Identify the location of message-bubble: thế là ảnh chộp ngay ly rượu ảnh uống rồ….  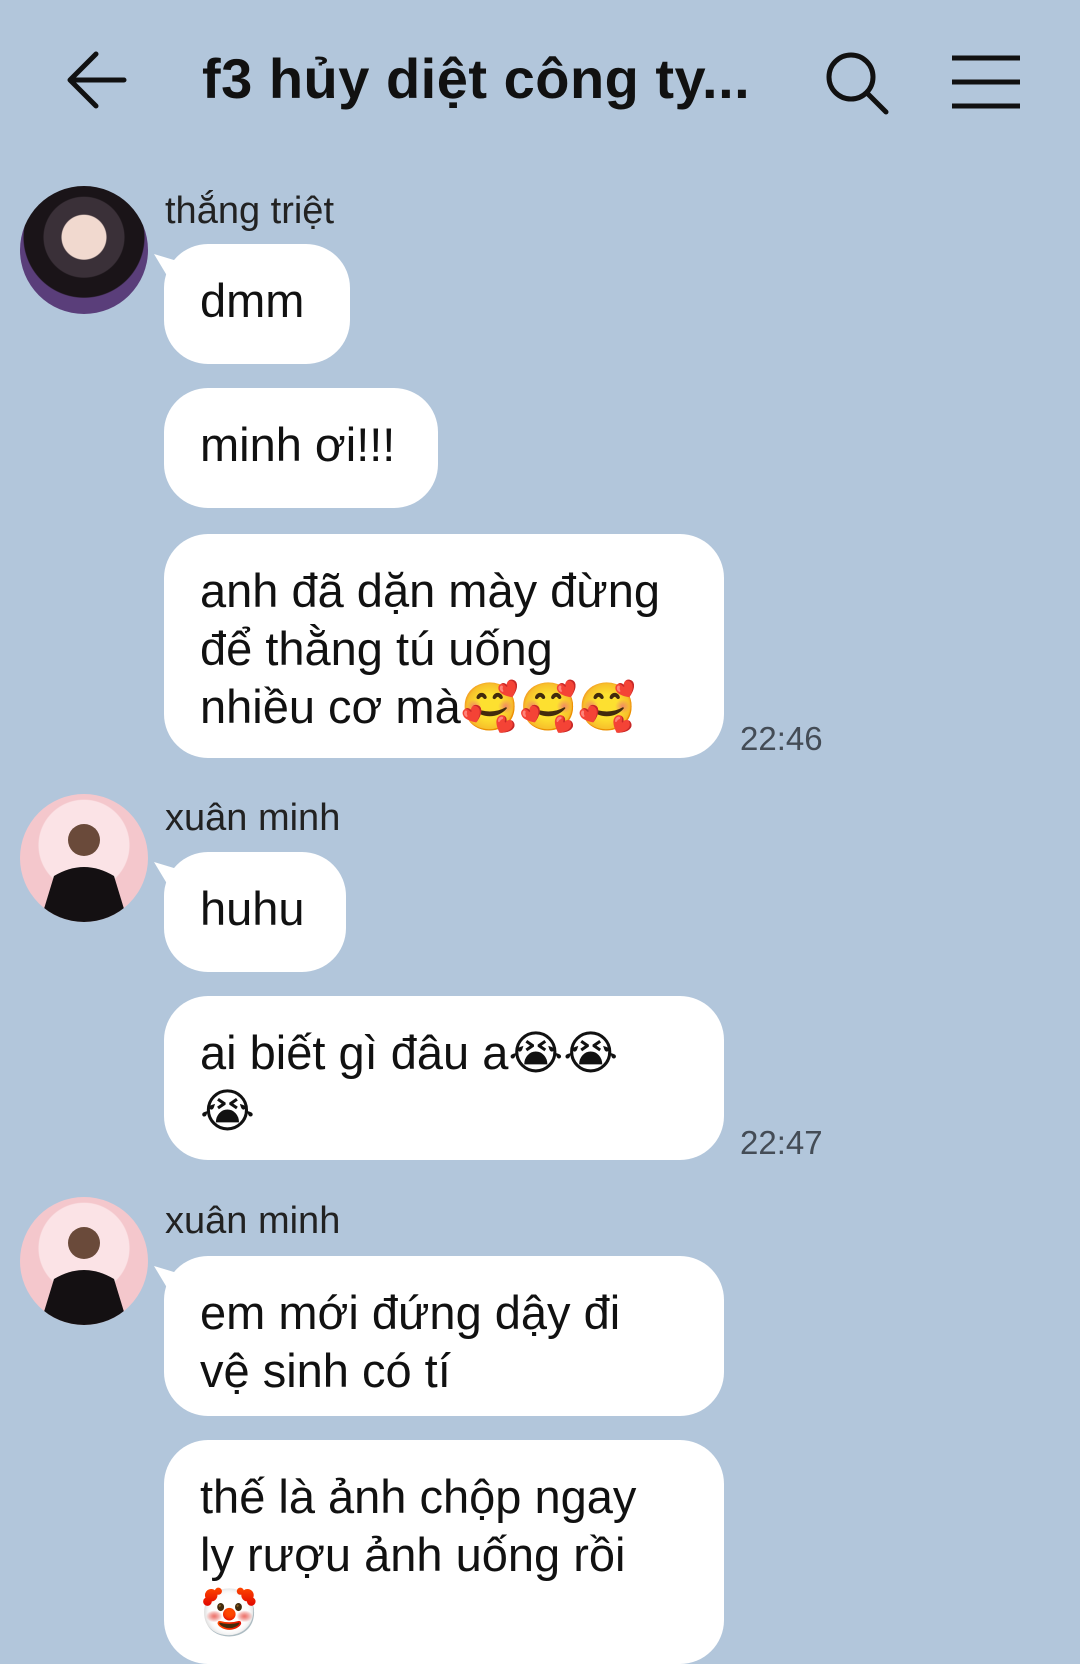
(444, 1552).